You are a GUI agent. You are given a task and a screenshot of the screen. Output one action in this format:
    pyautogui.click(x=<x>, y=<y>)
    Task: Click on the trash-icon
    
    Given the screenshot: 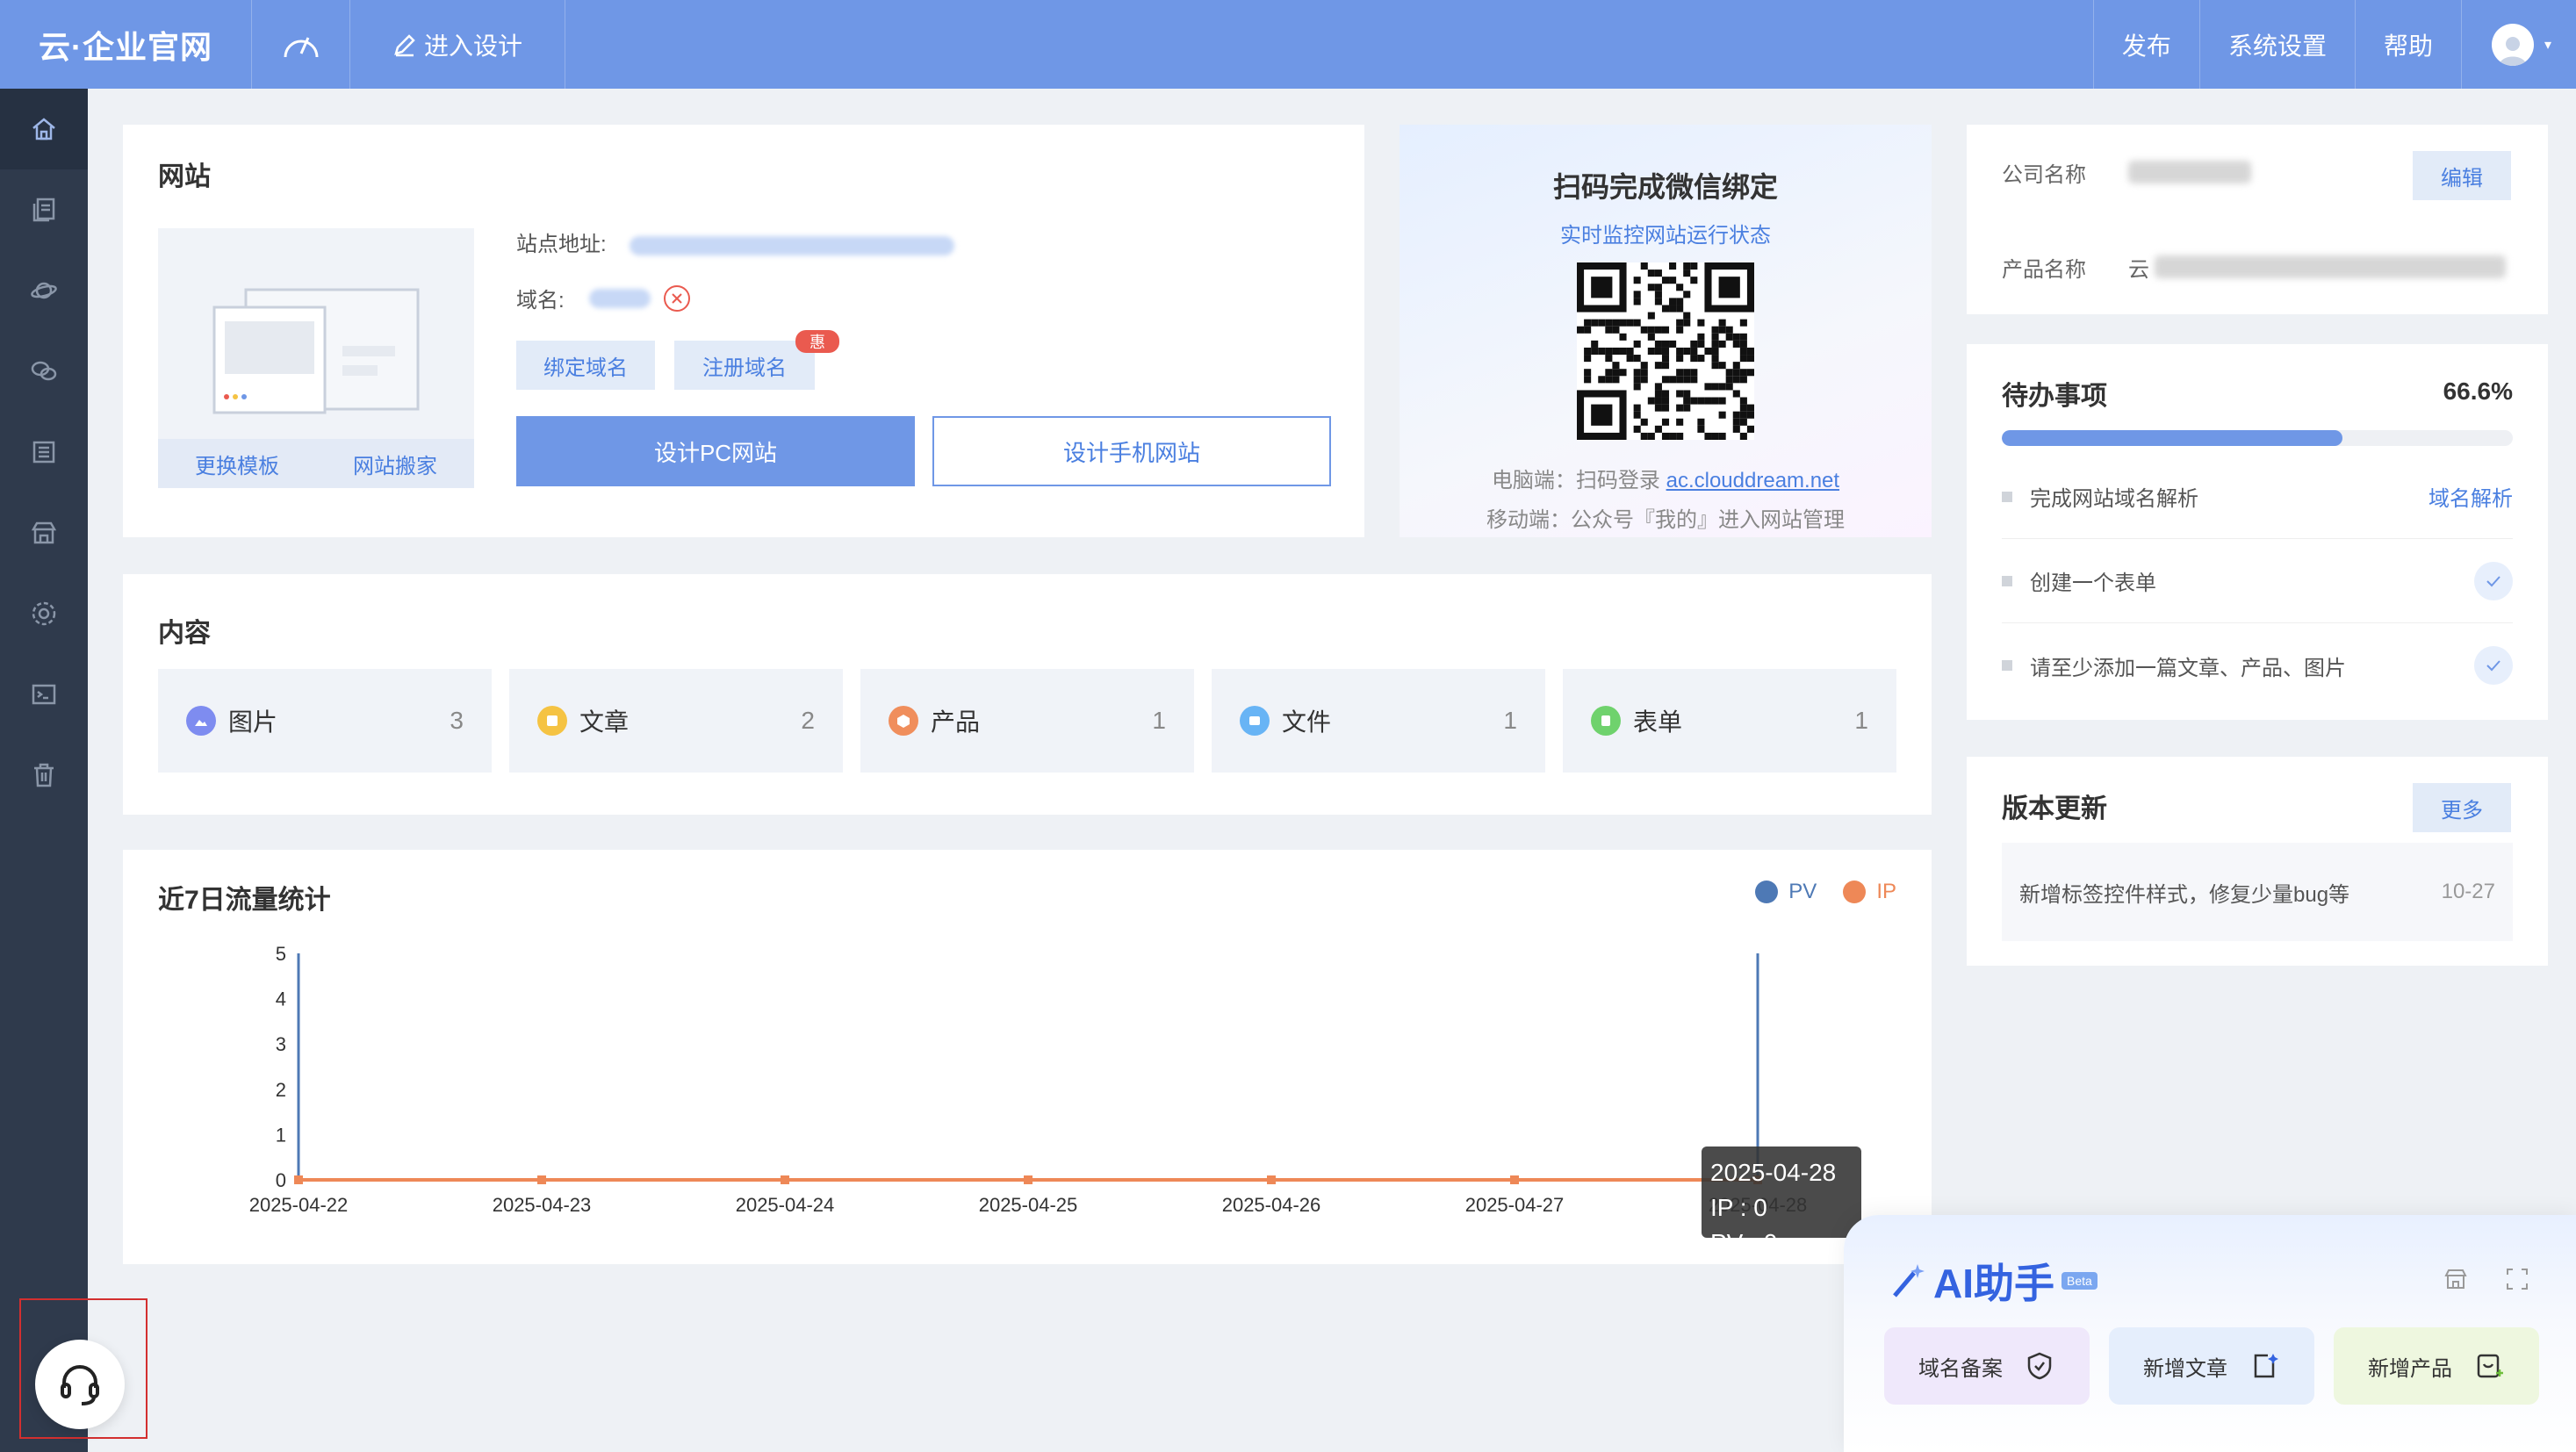 What is the action you would take?
    pyautogui.click(x=44, y=775)
    